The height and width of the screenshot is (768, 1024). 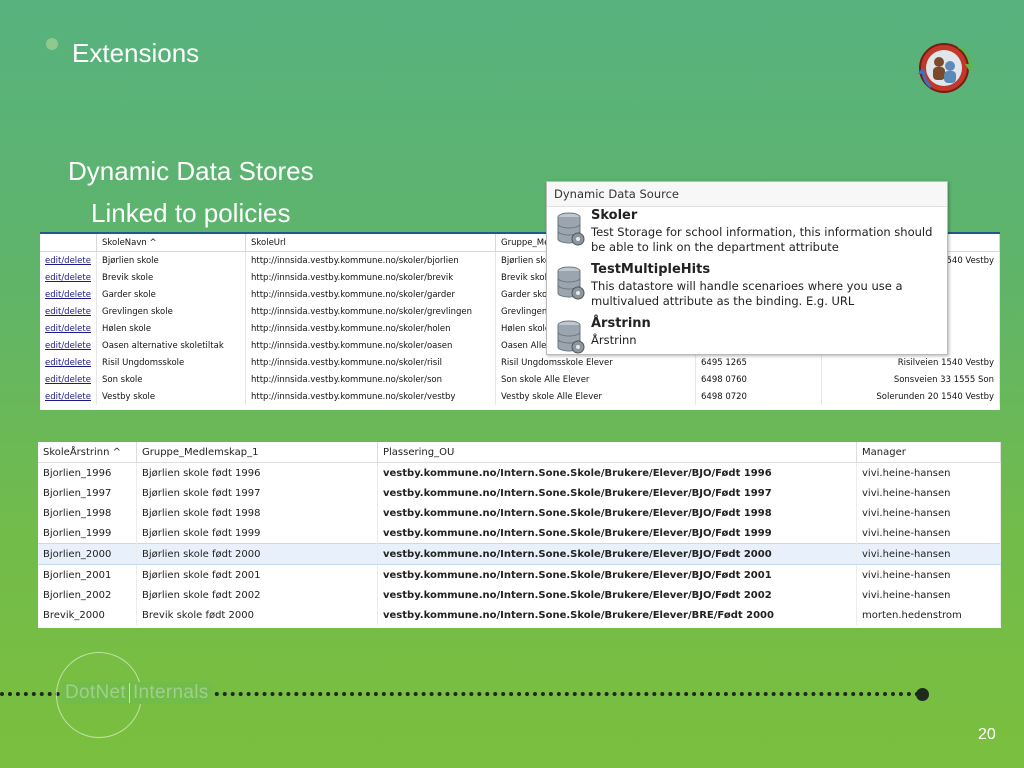 What do you see at coordinates (928, 615) in the screenshot?
I see `cell-manager: morten.hedenstrom` at bounding box center [928, 615].